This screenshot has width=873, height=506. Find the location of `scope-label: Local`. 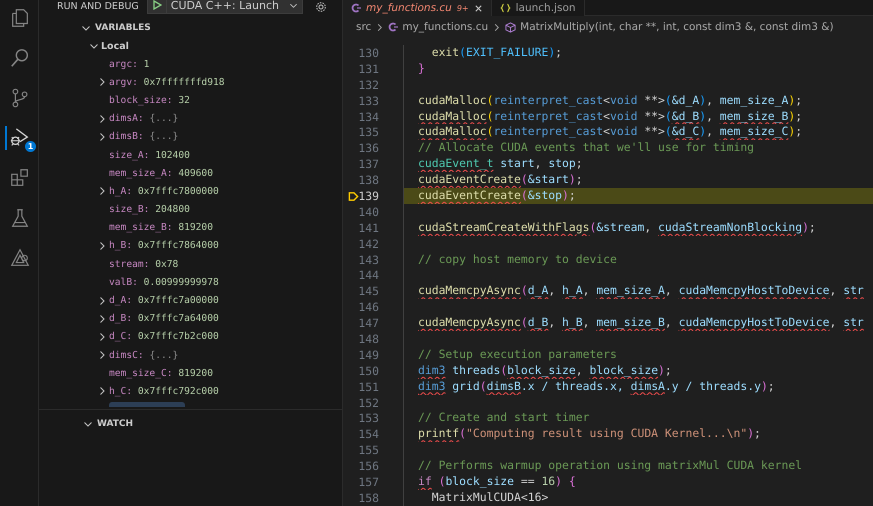

scope-label: Local is located at coordinates (115, 46).